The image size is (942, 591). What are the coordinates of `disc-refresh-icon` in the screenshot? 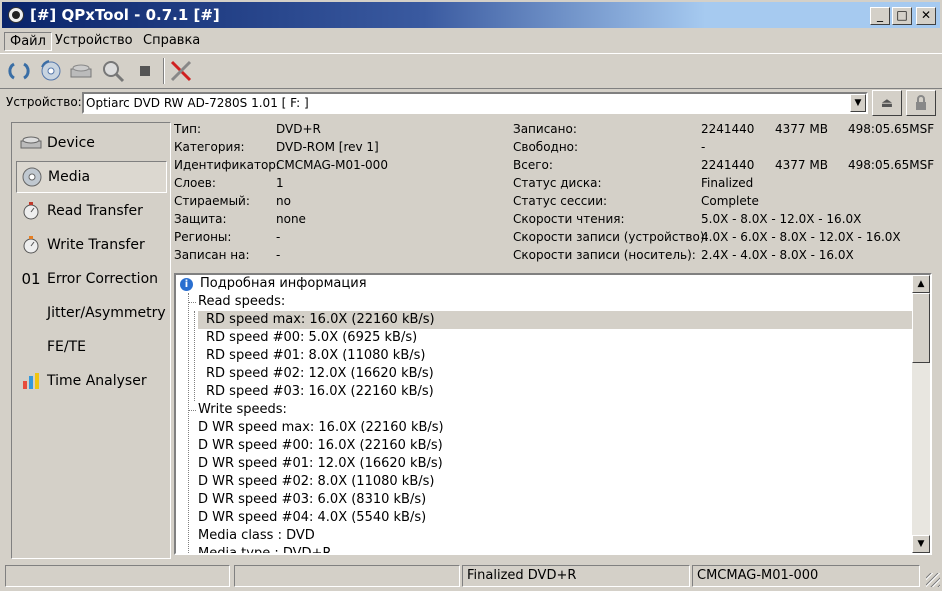 It's located at (51, 70).